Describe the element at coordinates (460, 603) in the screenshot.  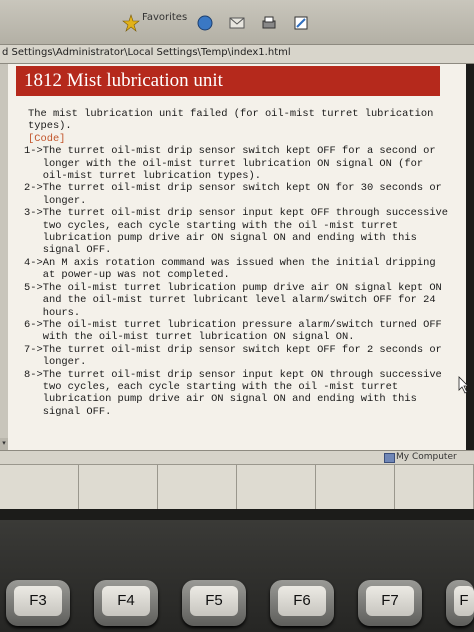
I see `f8-key: F` at that location.